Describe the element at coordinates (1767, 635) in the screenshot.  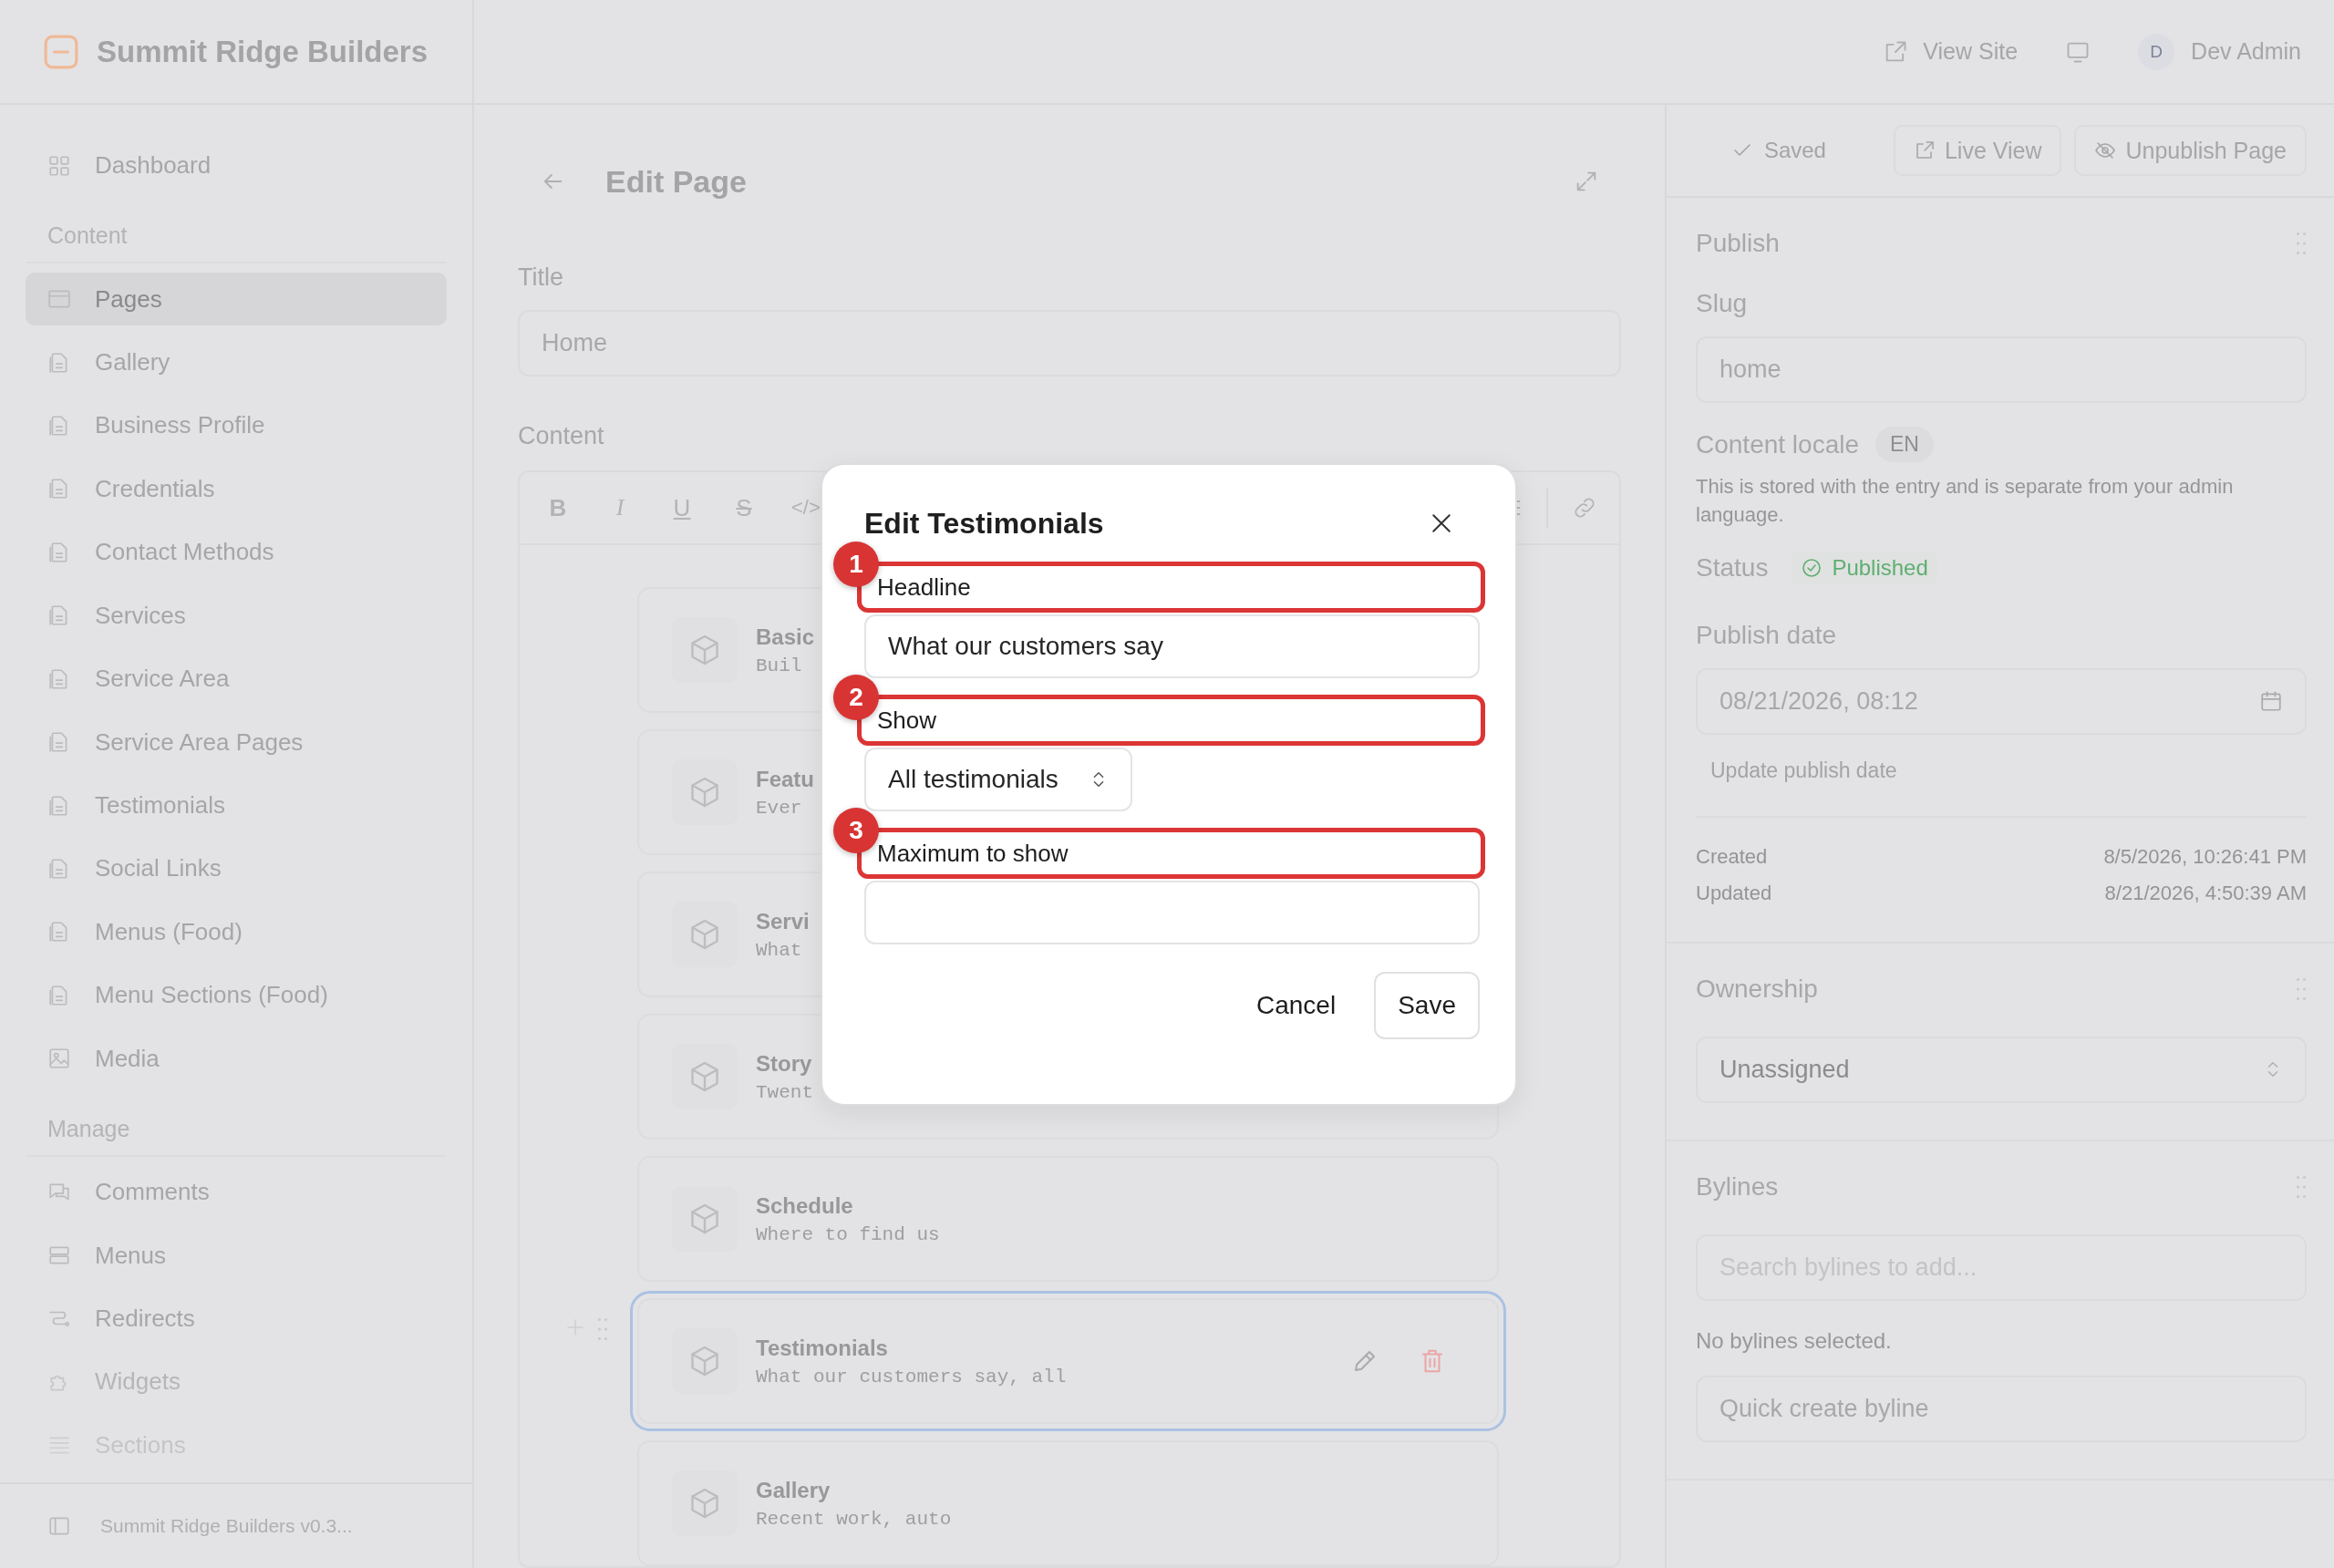
I see `field-label: Publish date` at that location.